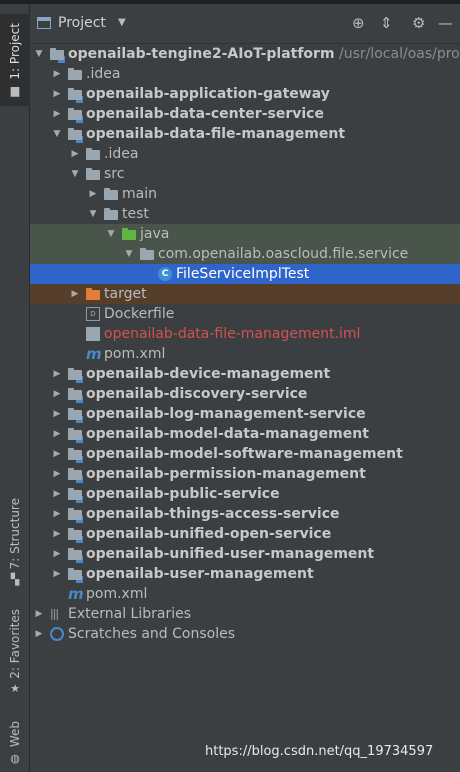 This screenshot has height=772, width=460. Describe the element at coordinates (245, 214) in the screenshot. I see `tree-row: ▼ test` at that location.